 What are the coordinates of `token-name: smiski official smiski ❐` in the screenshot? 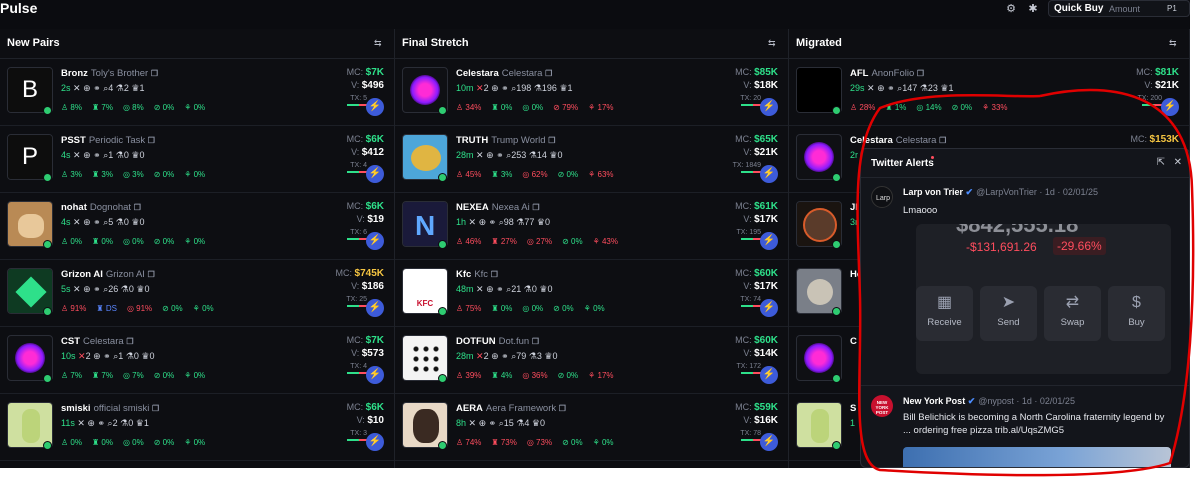 It's located at (110, 408).